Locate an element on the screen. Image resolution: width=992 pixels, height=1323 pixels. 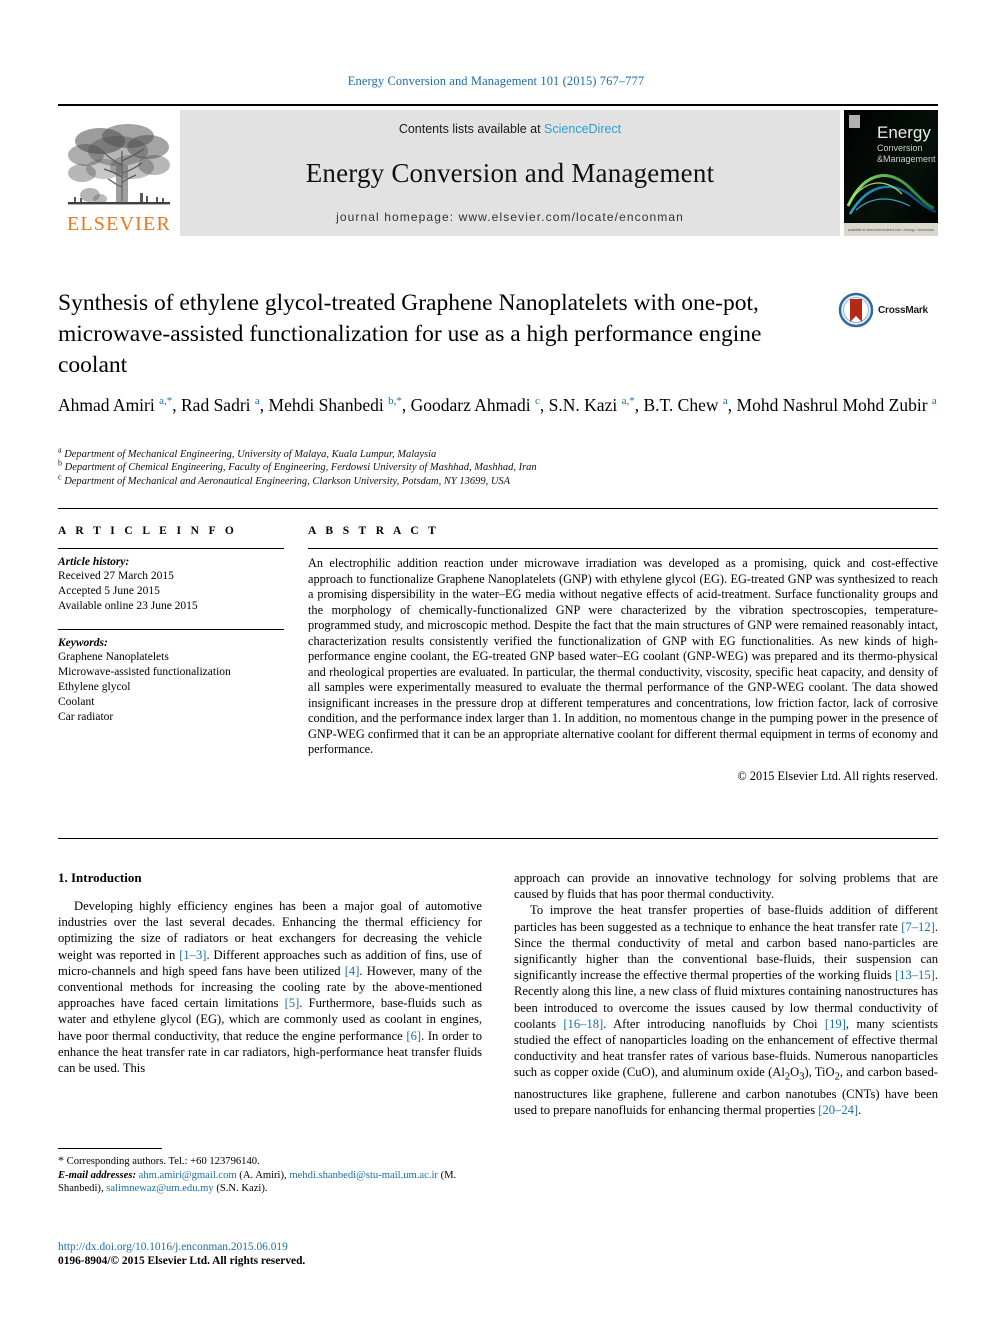
crossmark-badge: CrossMark is located at coordinates (890, 310).